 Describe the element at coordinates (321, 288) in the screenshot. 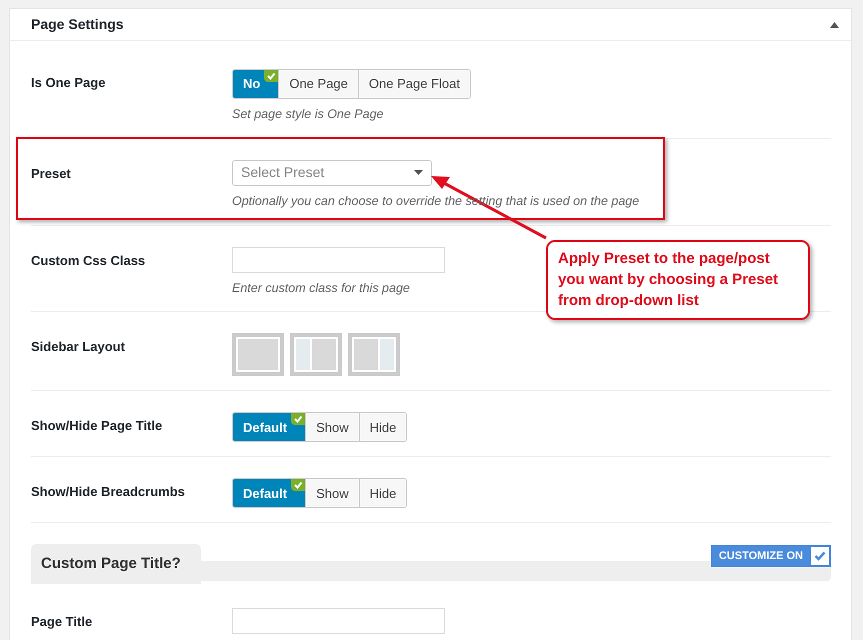

I see `field-description: Enter custom class for this page` at that location.